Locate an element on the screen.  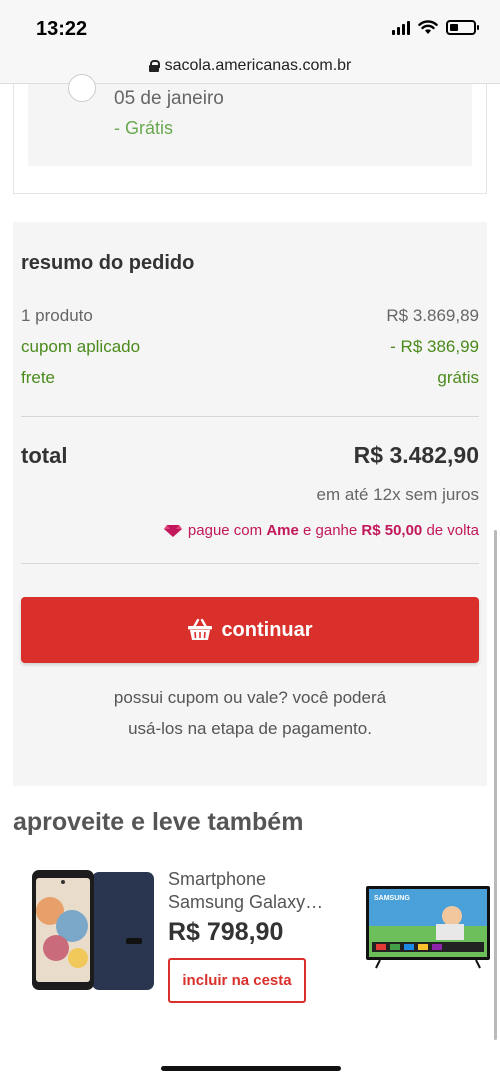
smartphone-image is located at coordinates (93, 930).